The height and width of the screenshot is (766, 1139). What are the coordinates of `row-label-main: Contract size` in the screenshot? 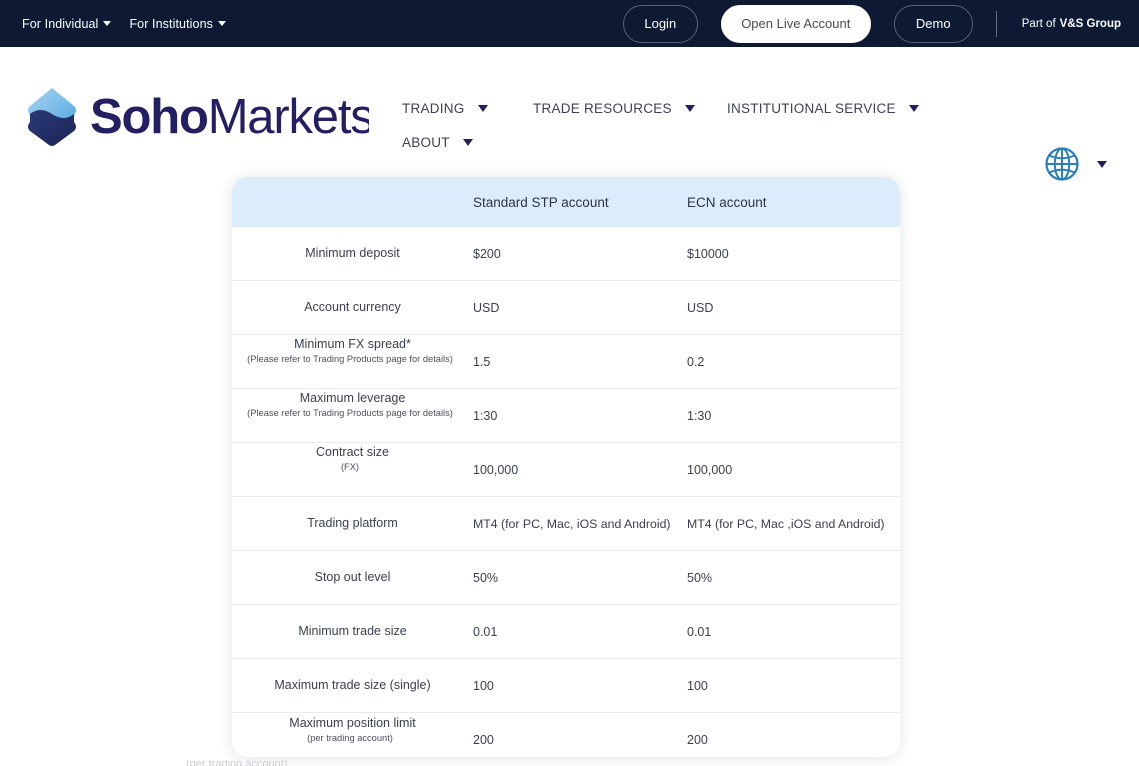 It's located at (352, 452).